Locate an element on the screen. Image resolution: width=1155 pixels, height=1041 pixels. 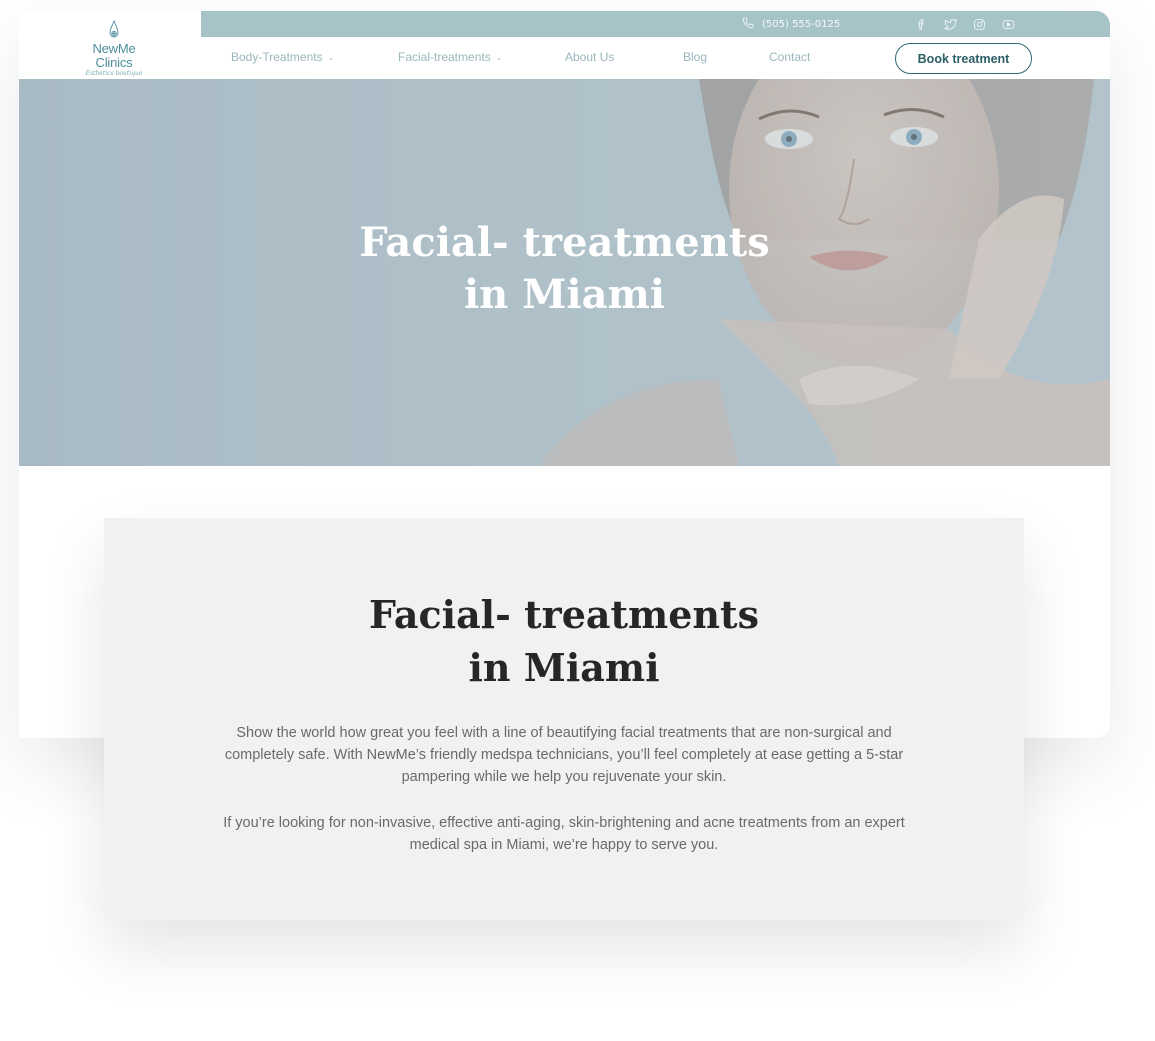
hero-title: Facial- treatments in Miami is located at coordinates (564, 269).